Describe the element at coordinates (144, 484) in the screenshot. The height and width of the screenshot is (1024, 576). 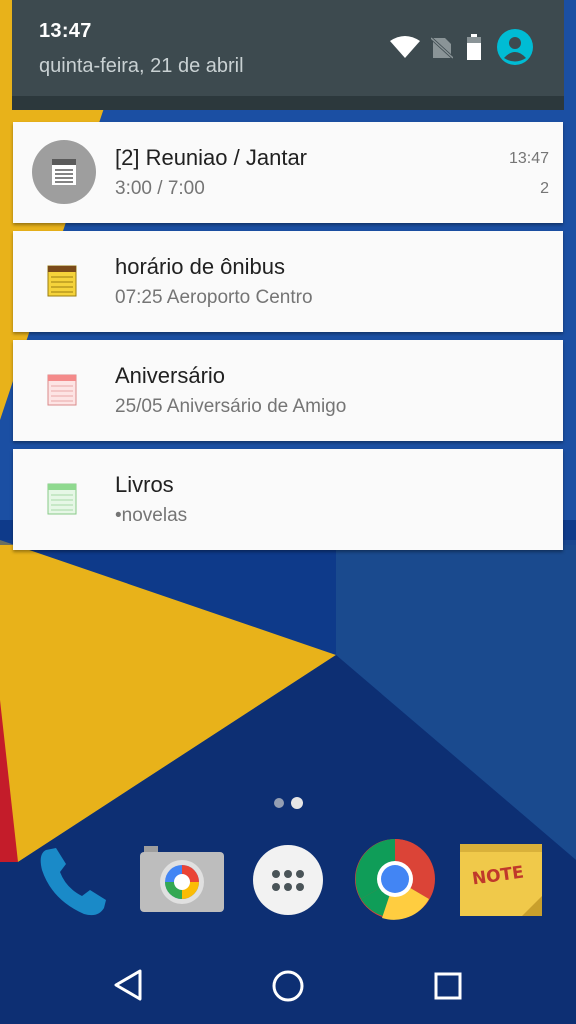
I see `notification-title: Livros` at that location.